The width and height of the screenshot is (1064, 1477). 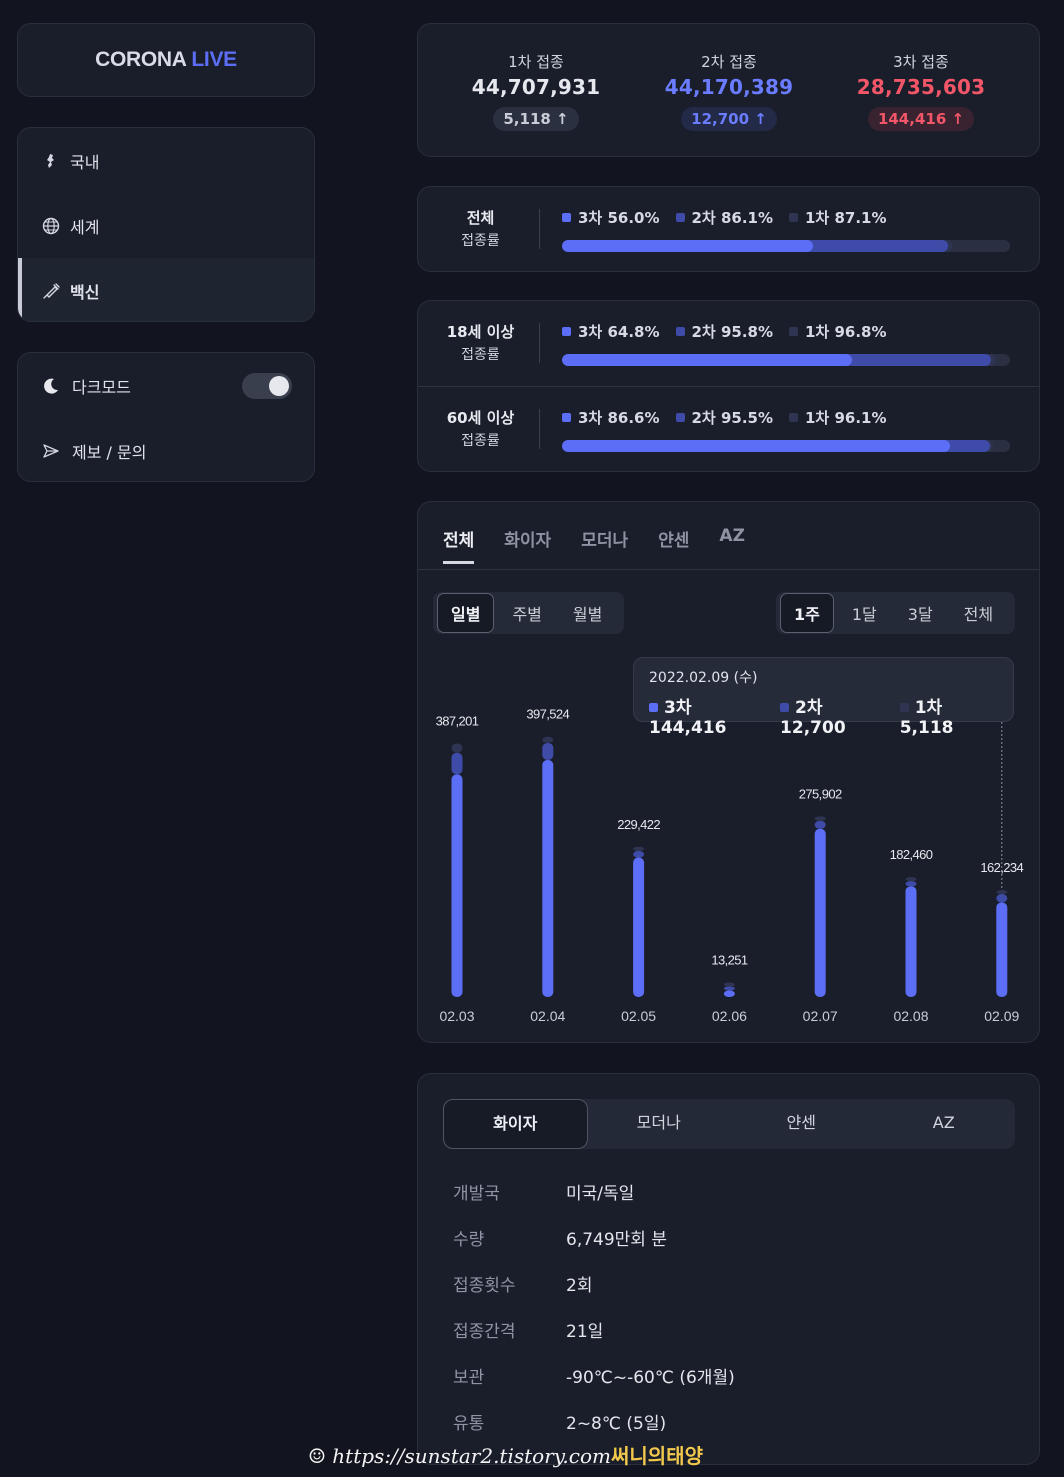 I want to click on info-key: 수량, so click(x=469, y=1240).